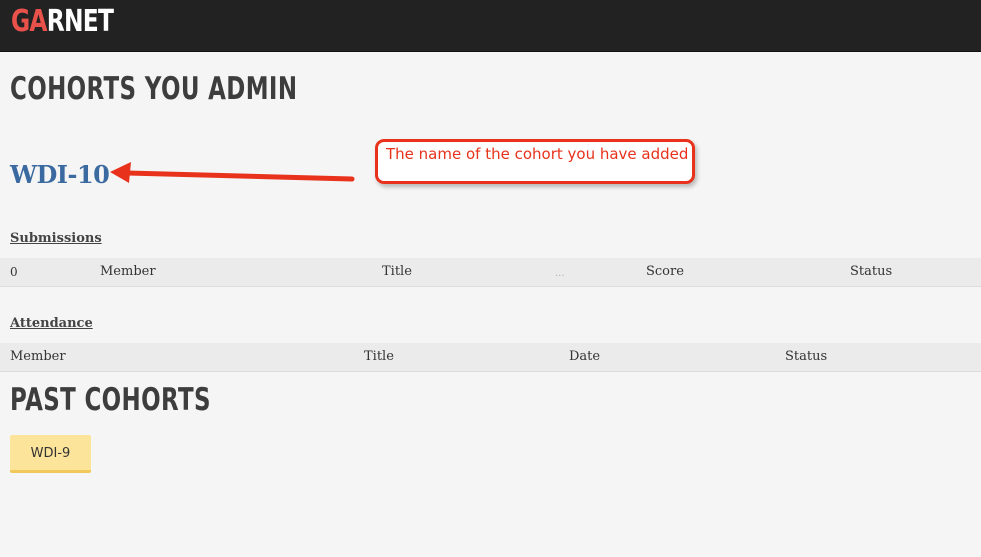 This screenshot has height=557, width=981. I want to click on admin-cohorts-heading: COHORTS YOU ADMIN, so click(154, 89).